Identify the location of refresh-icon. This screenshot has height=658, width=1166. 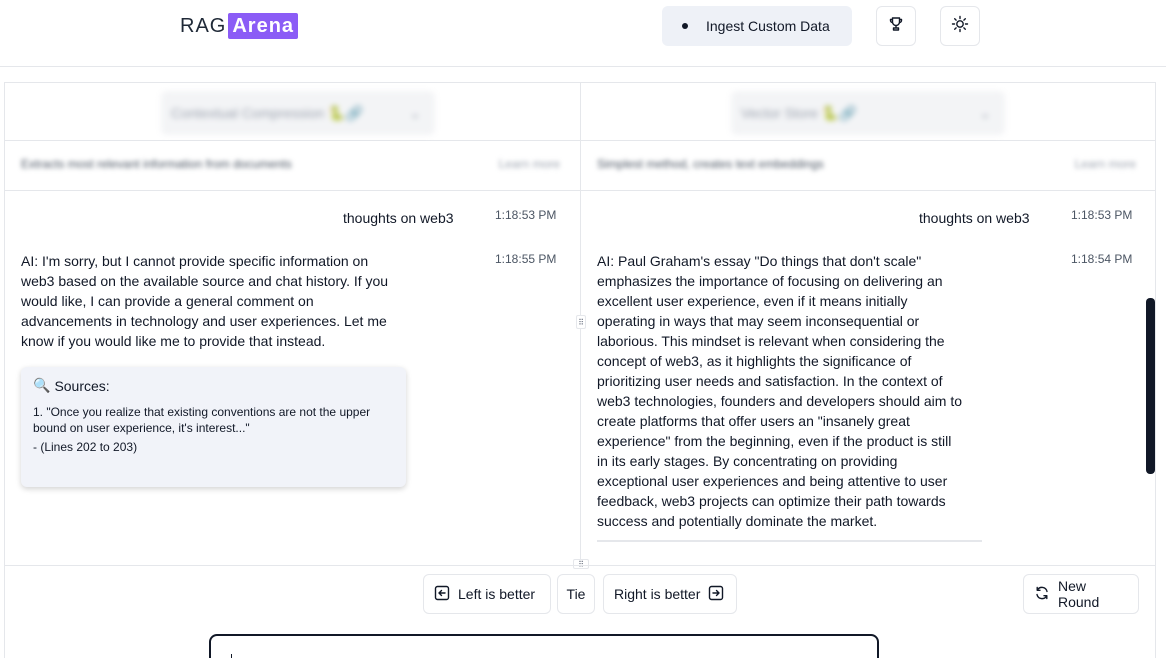
(1042, 594).